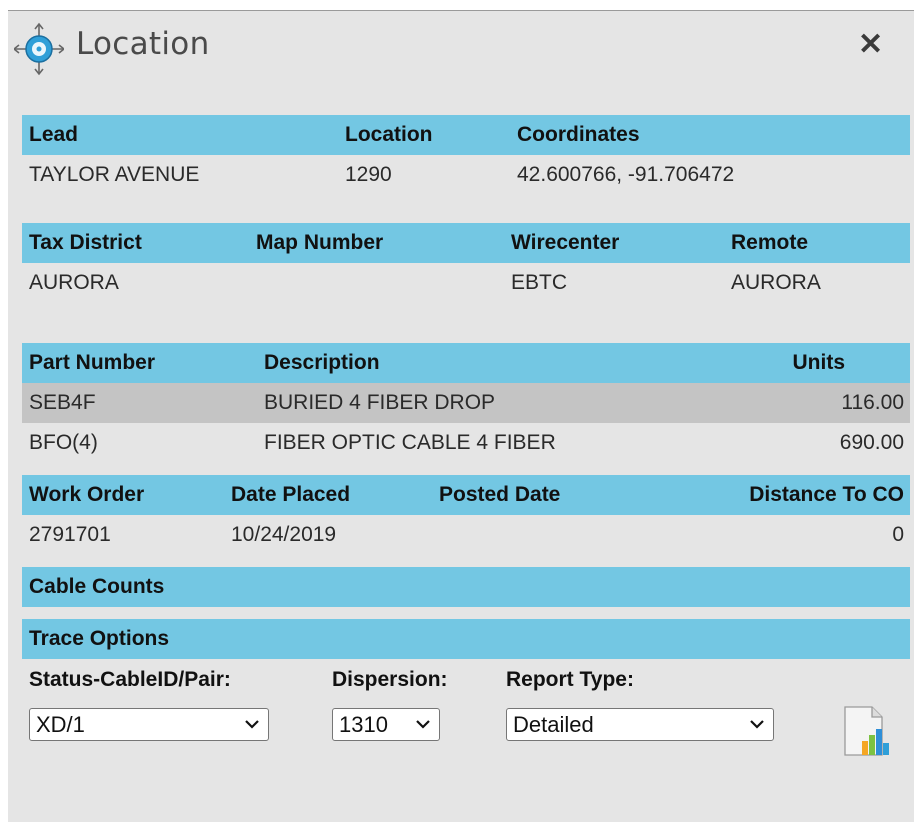  What do you see at coordinates (500, 494) in the screenshot?
I see `posted-date-header: Posted Date` at bounding box center [500, 494].